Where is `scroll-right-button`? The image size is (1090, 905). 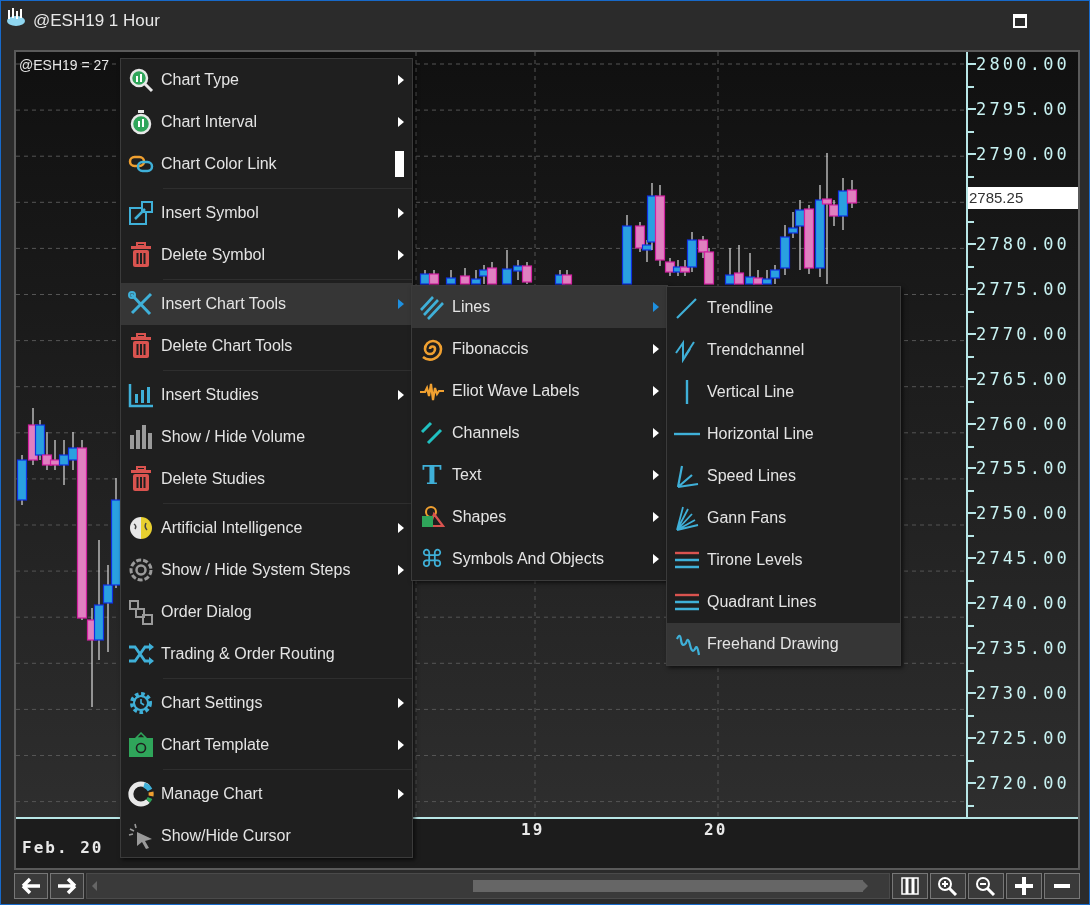 scroll-right-button is located at coordinates (67, 886).